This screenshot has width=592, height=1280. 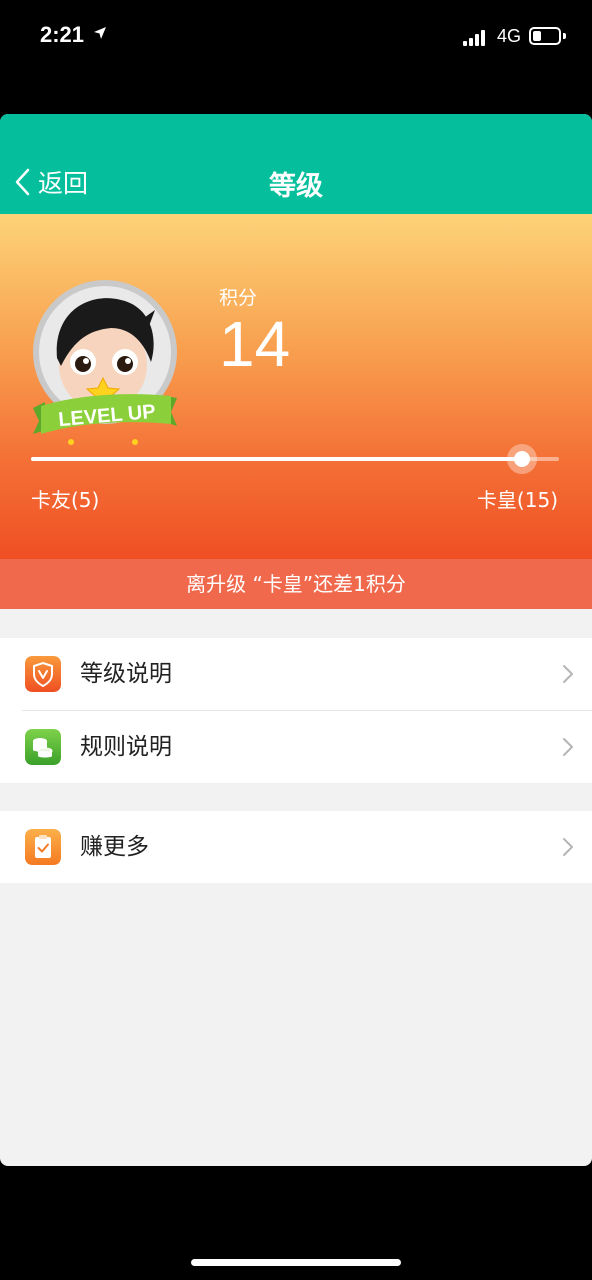 I want to click on battery-icon, so click(x=545, y=36).